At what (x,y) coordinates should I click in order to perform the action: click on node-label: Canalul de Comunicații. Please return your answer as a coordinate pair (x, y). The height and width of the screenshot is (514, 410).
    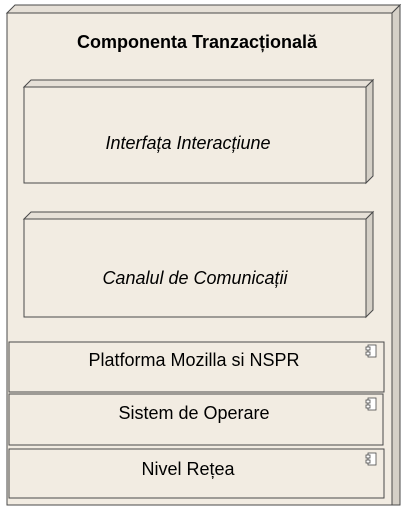
    Looking at the image, I should click on (195, 278).